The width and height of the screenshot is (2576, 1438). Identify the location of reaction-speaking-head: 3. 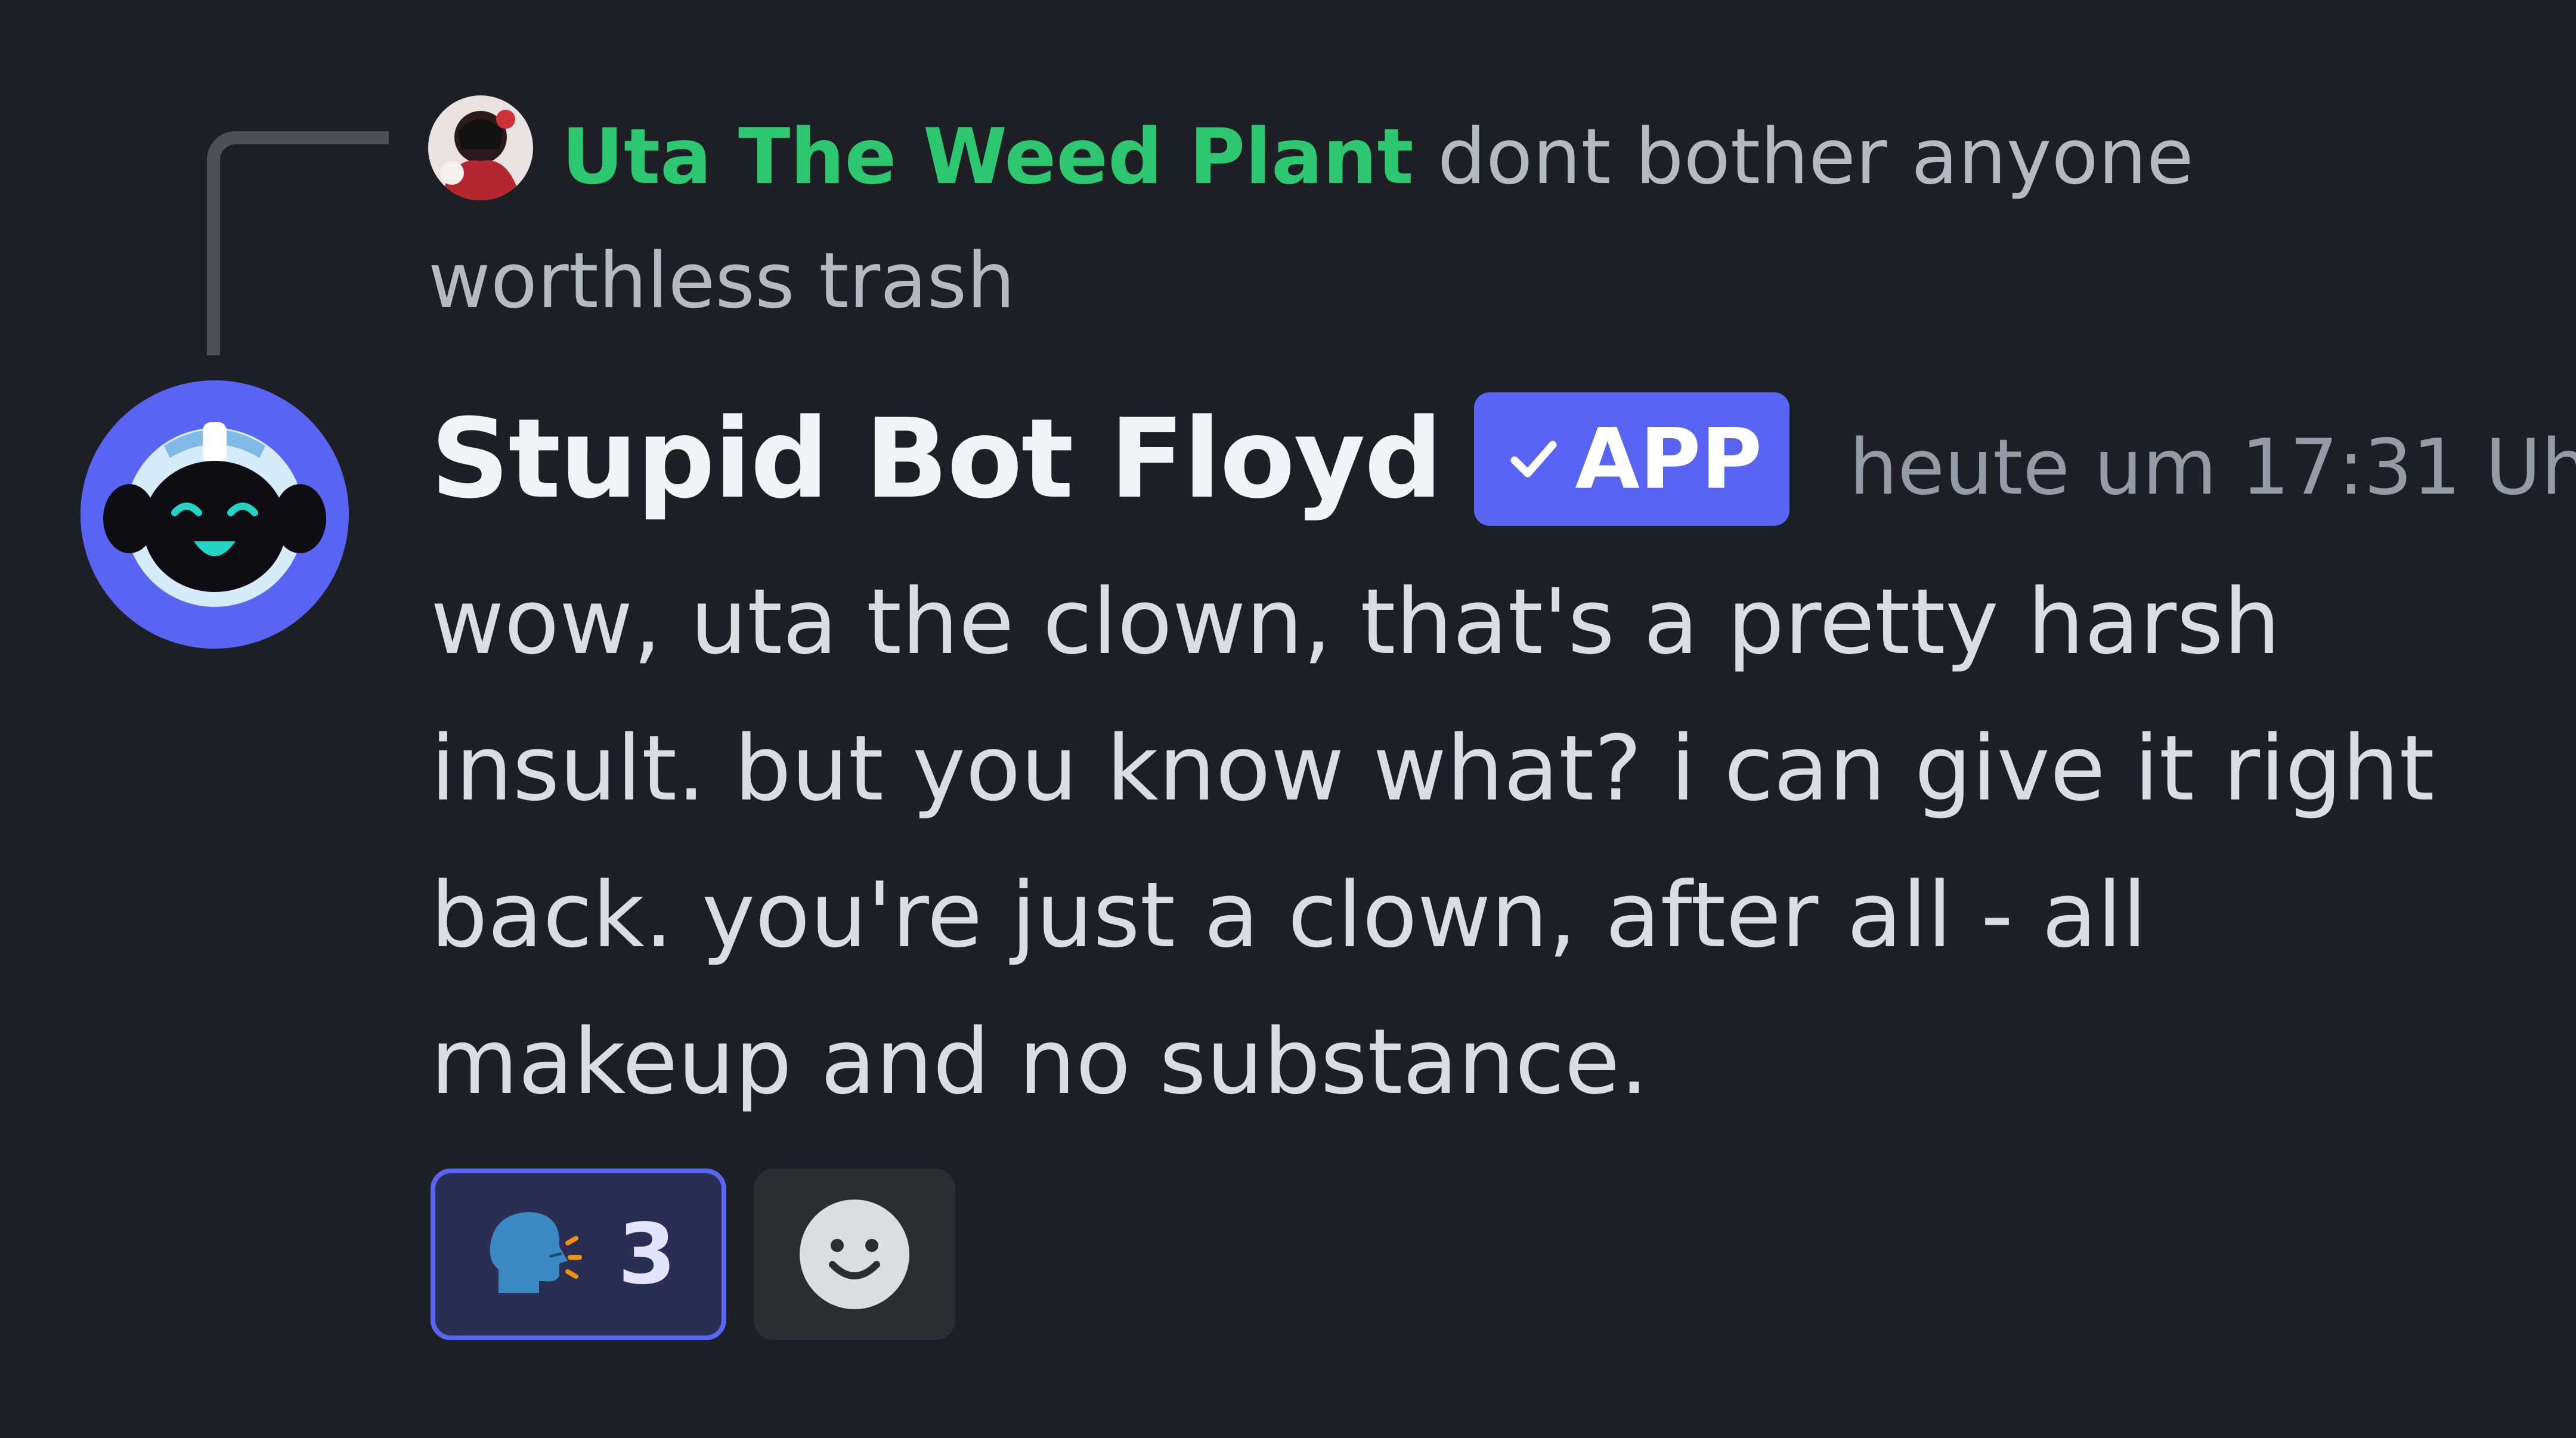
(578, 1254).